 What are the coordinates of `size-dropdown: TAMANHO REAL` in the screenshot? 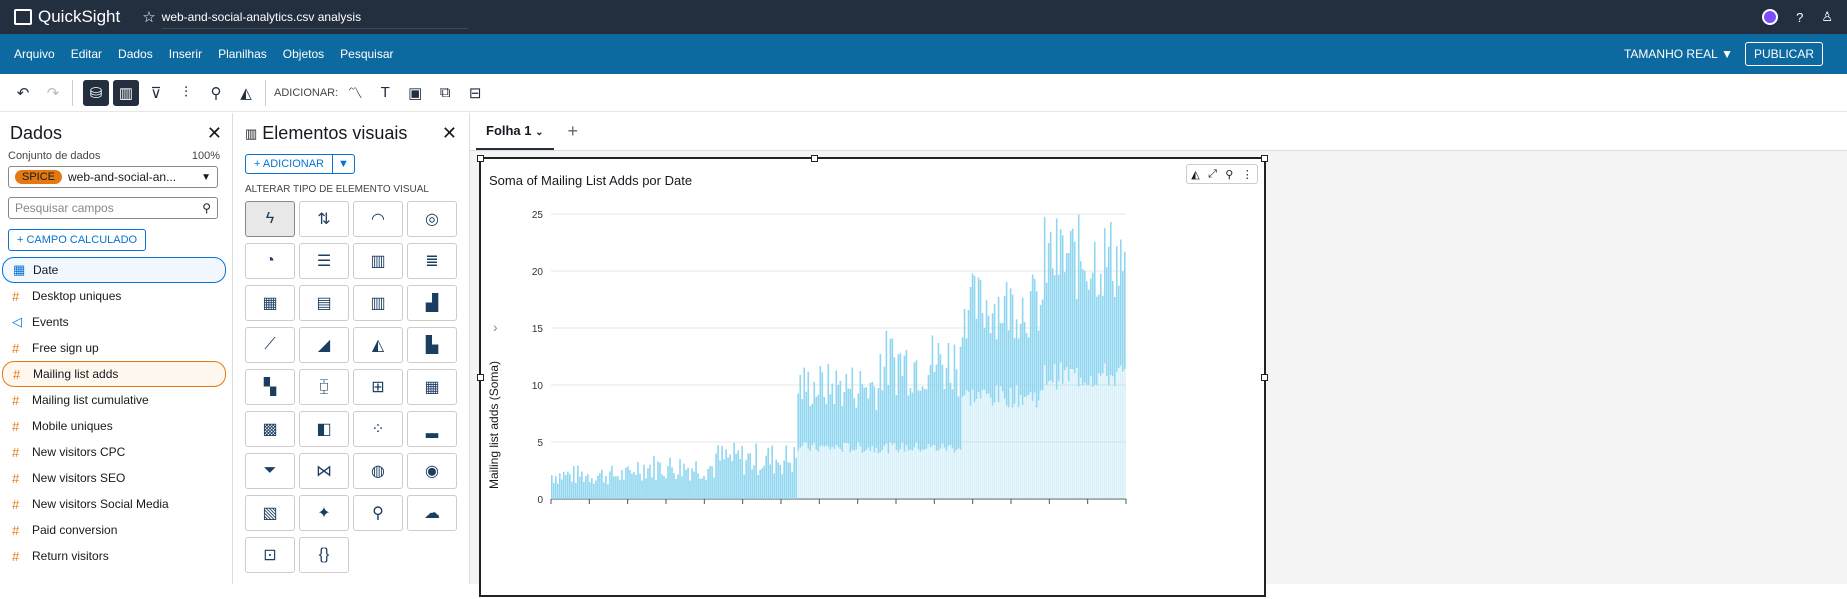 It's located at (1671, 54).